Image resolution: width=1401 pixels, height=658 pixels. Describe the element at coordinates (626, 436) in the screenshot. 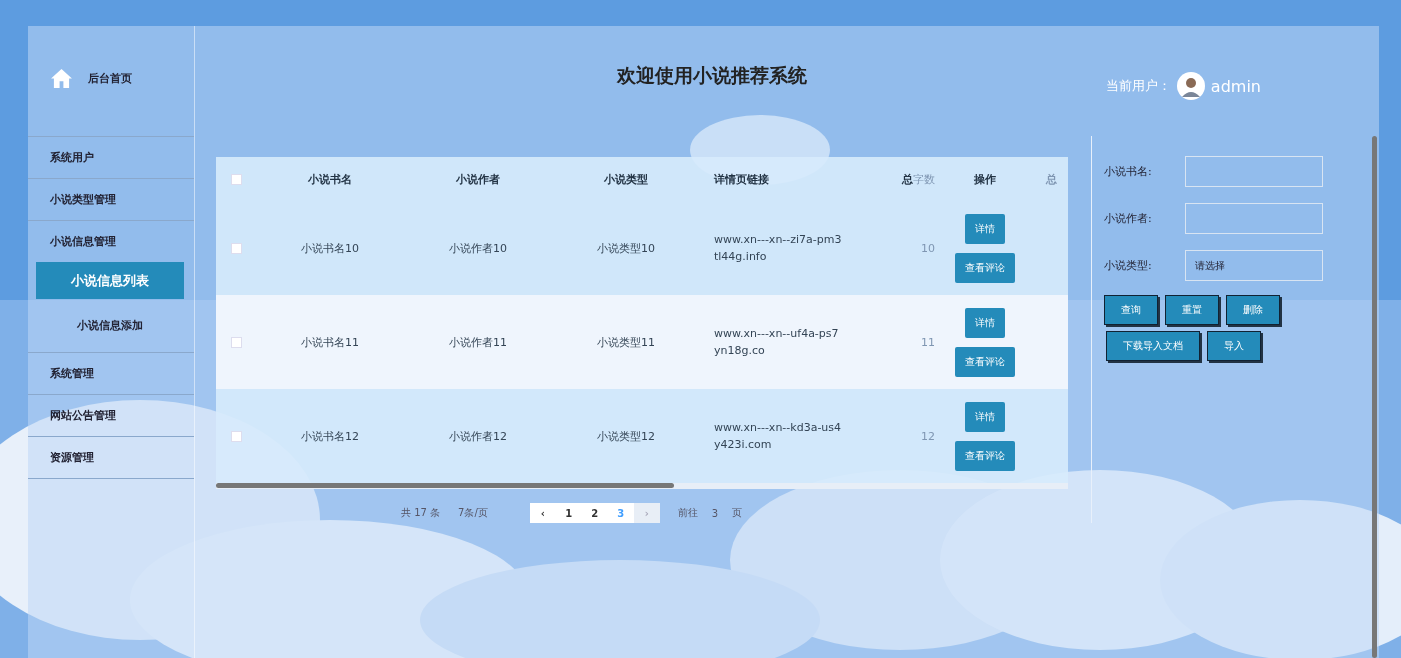

I see `table-cell-text: 小说类型12` at that location.